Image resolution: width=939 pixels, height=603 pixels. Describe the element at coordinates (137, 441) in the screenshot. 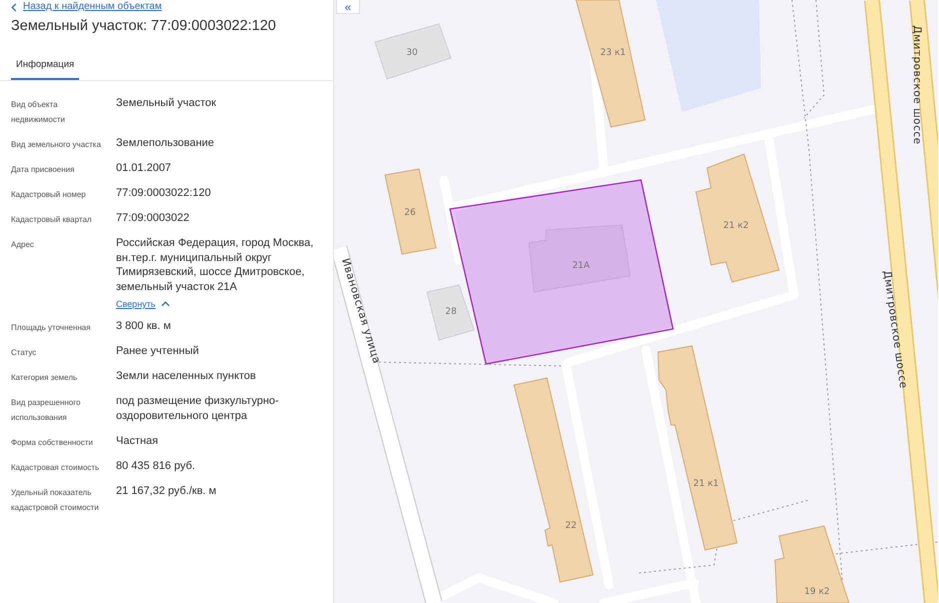

I see `field-value: Частная` at that location.